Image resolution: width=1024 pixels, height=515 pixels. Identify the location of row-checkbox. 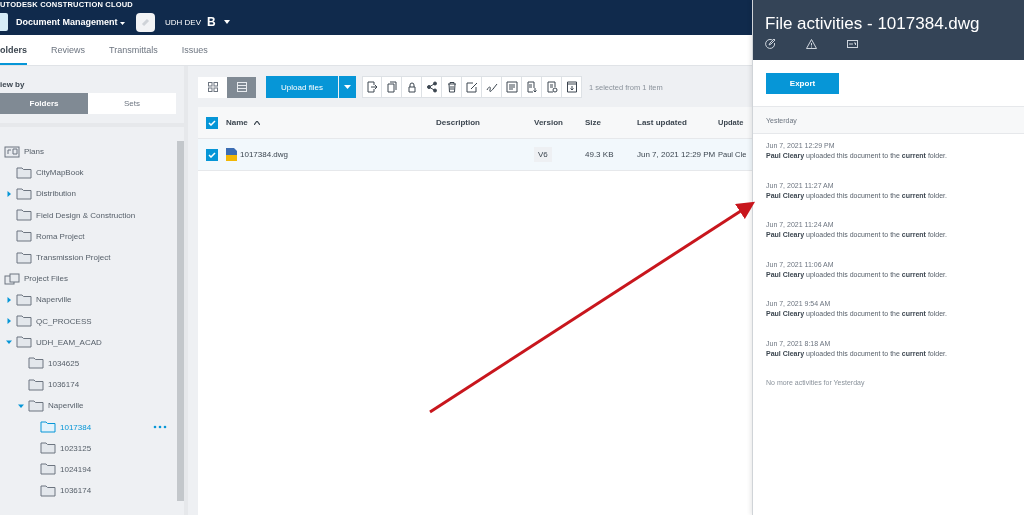
(212, 154).